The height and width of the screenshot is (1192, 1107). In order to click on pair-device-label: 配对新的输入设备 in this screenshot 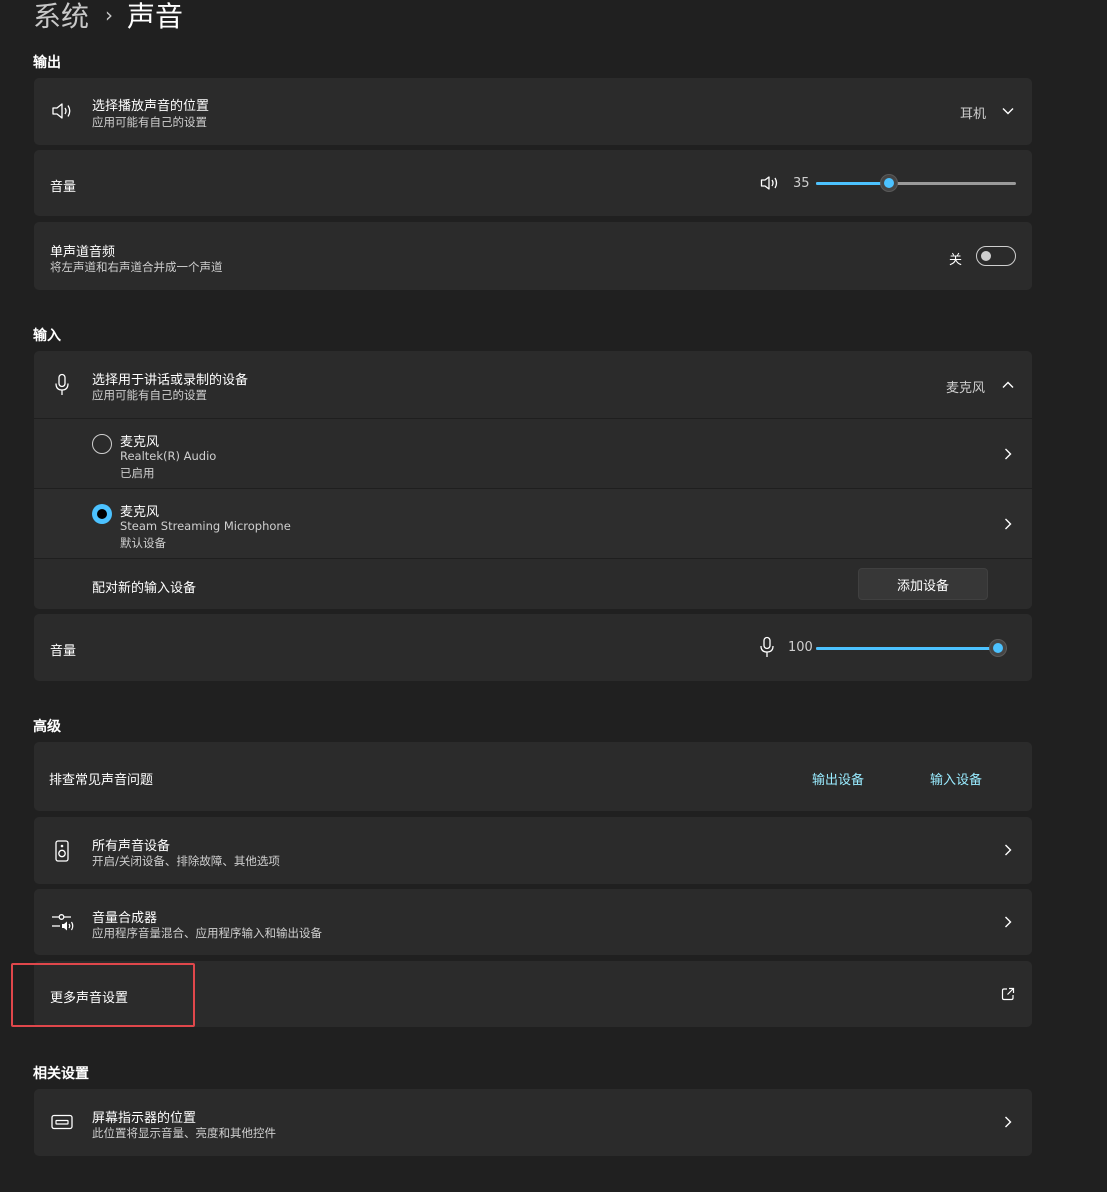, I will do `click(144, 588)`.